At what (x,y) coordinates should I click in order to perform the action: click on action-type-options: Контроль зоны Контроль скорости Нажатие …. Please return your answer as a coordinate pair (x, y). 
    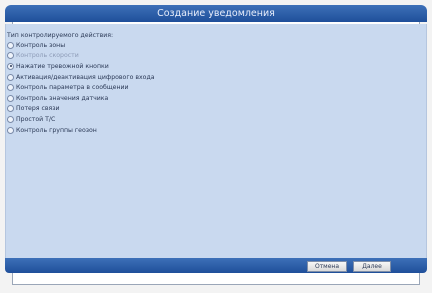
    Looking at the image, I should click on (81, 87).